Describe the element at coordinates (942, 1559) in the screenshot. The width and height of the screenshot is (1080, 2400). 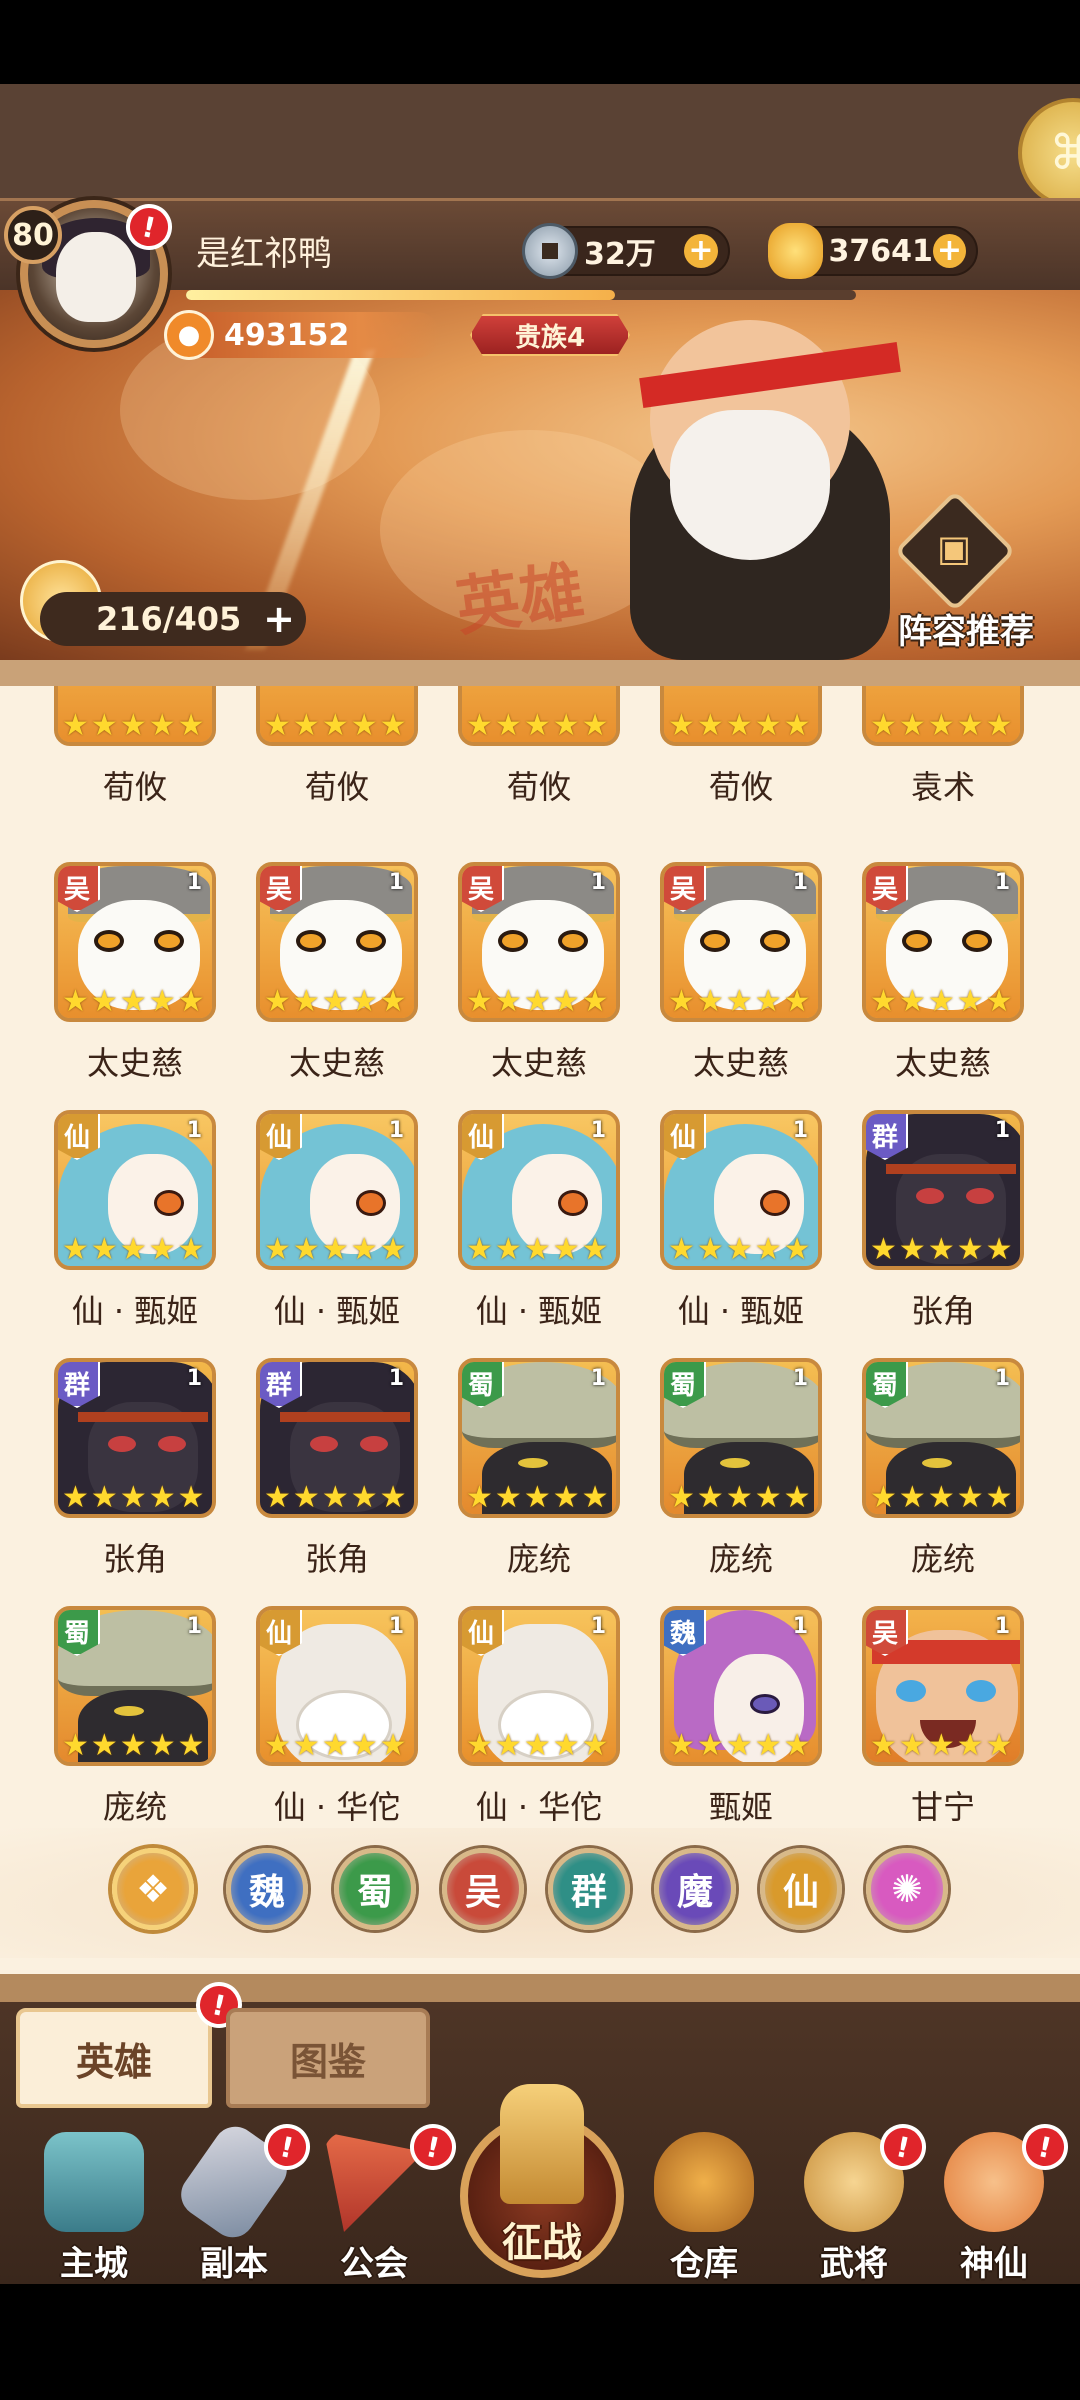
I see `hero-name: 庞统` at that location.